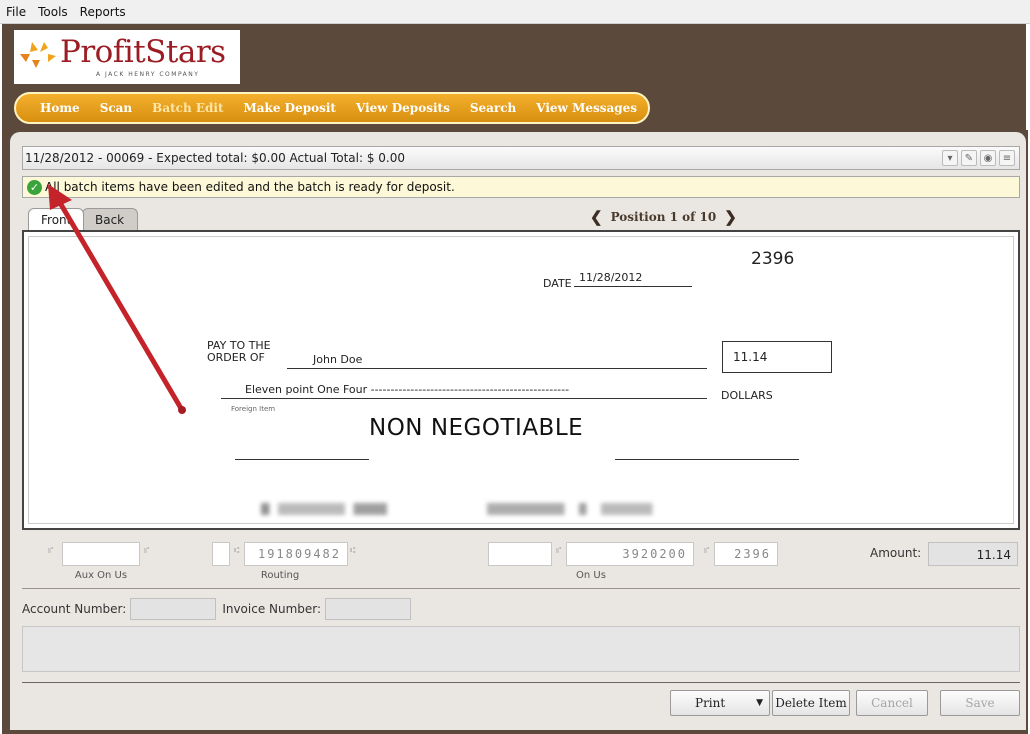  Describe the element at coordinates (289, 108) in the screenshot. I see `nav-make-deposit: Make Deposit` at that location.